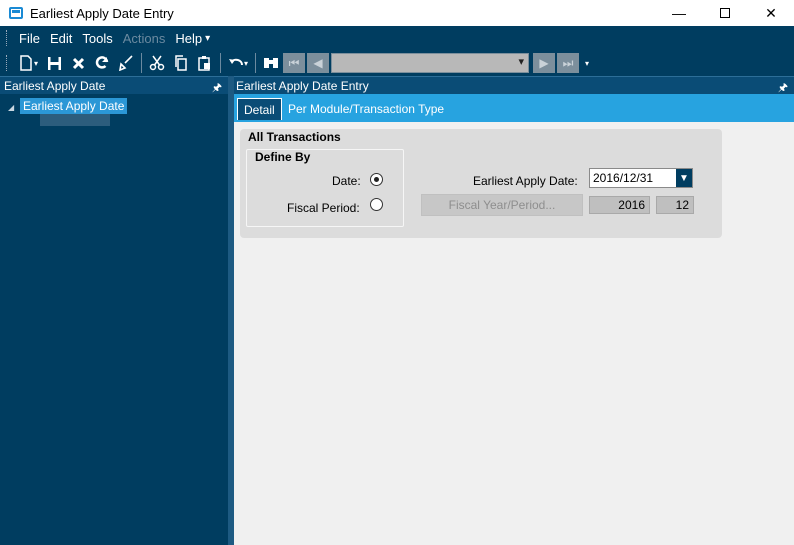 The image size is (794, 545). I want to click on clear-icon, so click(126, 63).